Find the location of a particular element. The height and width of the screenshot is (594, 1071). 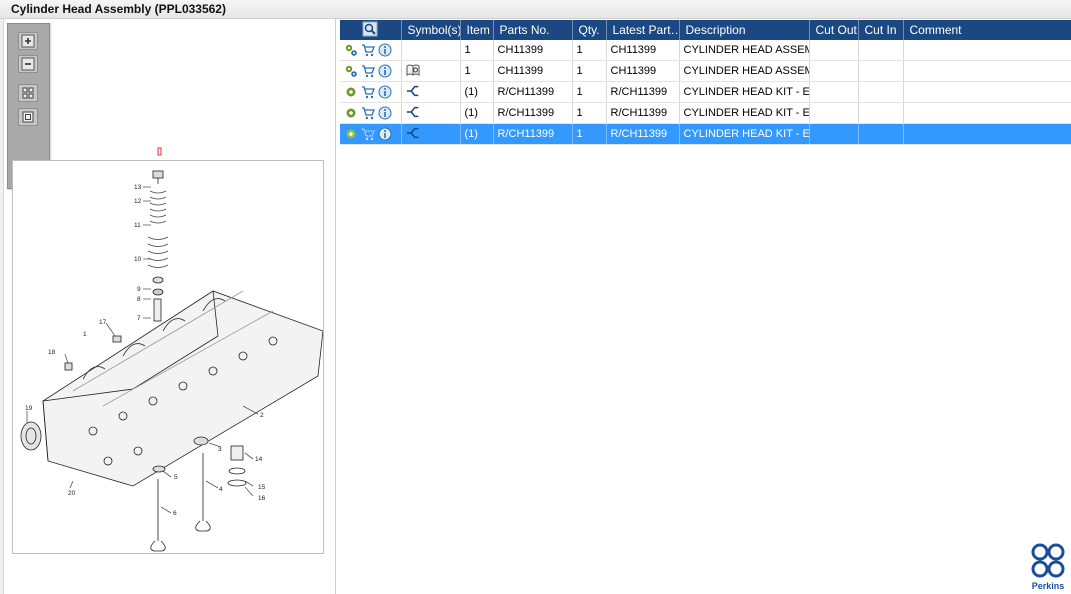

fit-grid-icon is located at coordinates (28, 93).